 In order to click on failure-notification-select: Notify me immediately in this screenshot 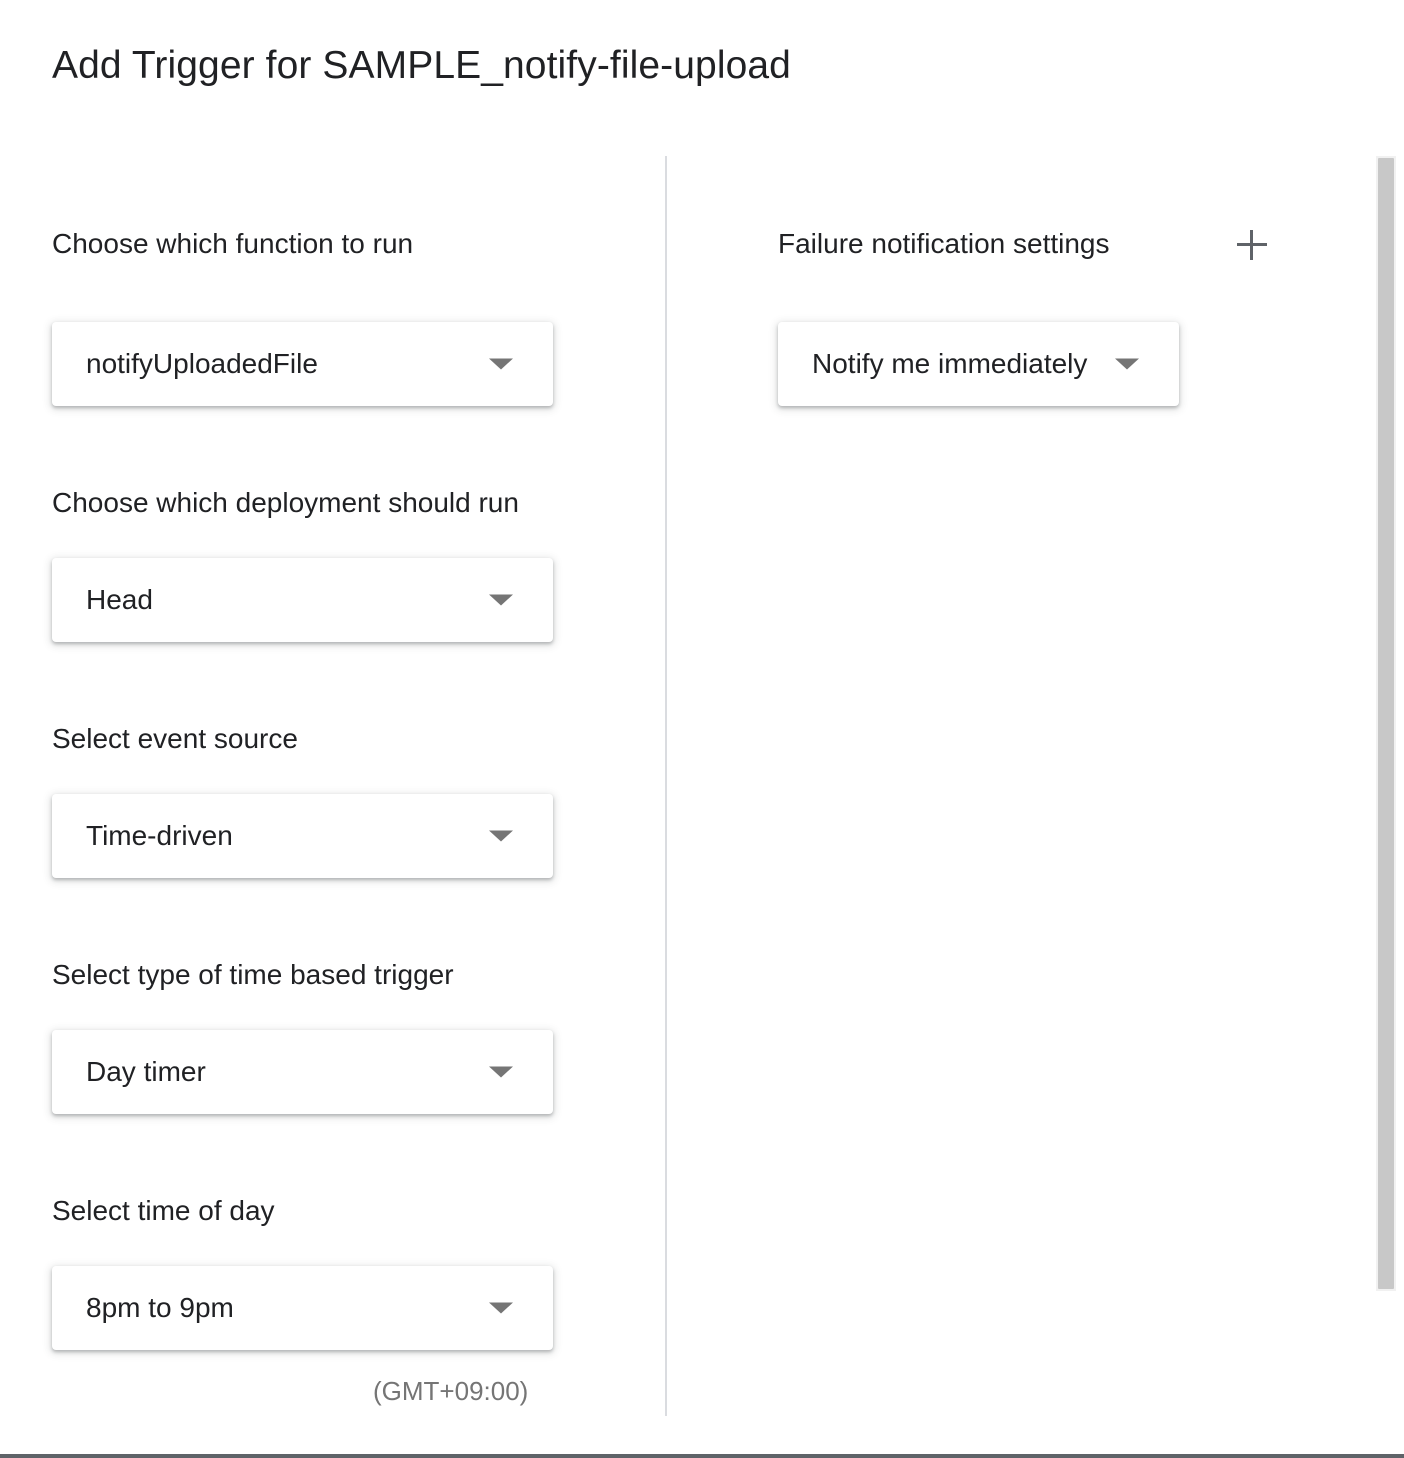, I will do `click(978, 364)`.